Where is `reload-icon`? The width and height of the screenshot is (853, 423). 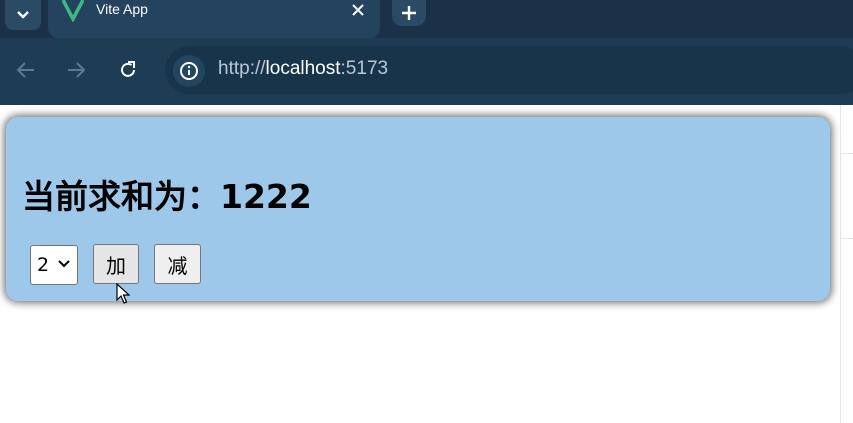 reload-icon is located at coordinates (128, 69).